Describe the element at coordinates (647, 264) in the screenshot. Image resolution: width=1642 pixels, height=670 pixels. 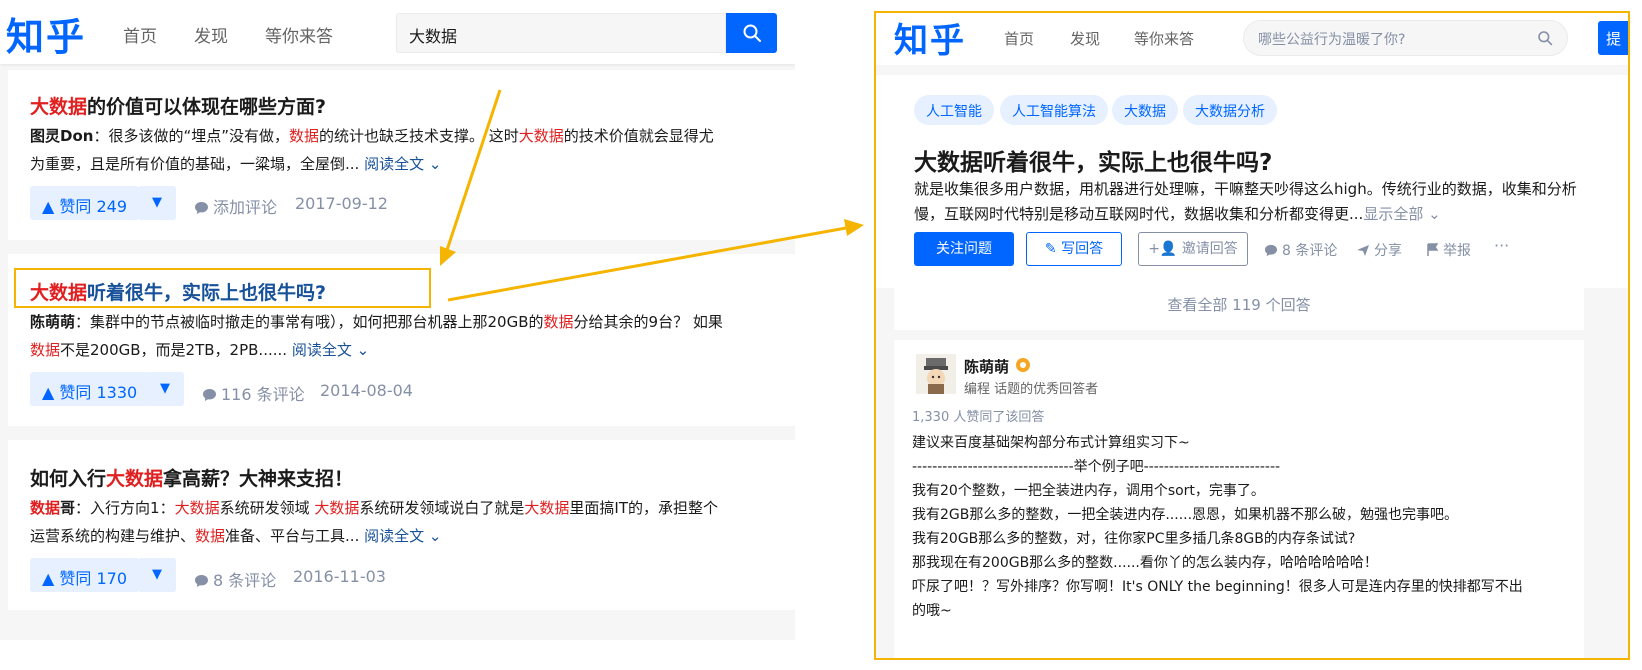
I see `annotation-arrow-right` at that location.